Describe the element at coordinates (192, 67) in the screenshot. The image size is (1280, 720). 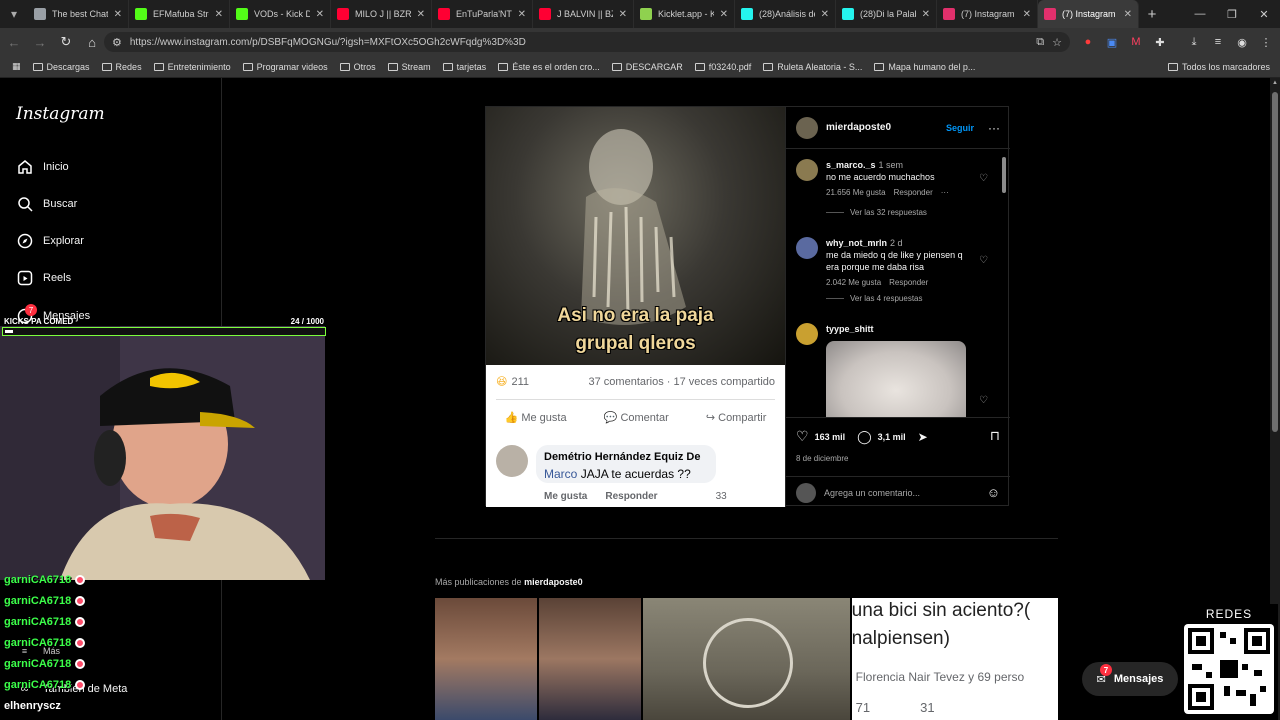
I see `bookmark-item: Entretenimiento` at that location.